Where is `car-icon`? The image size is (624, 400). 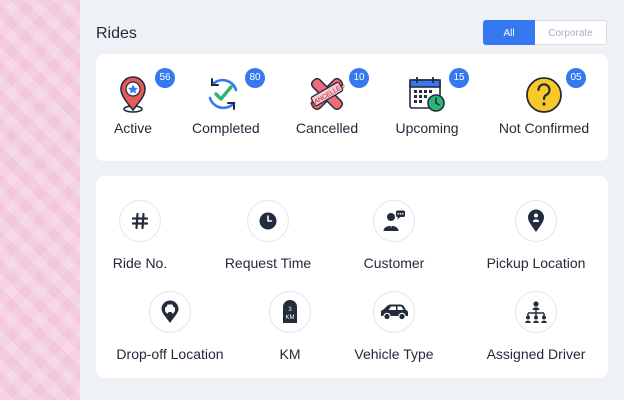 car-icon is located at coordinates (394, 312).